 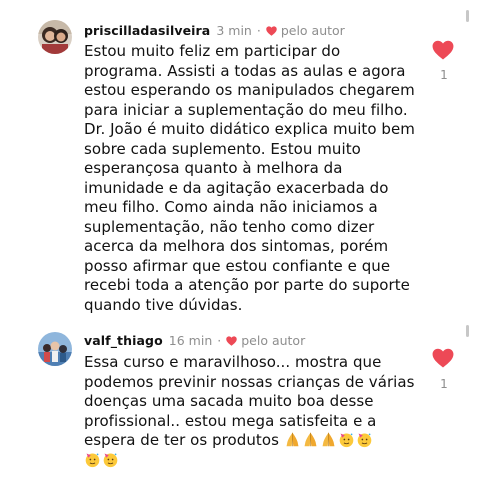 I want to click on comment-line: Essa curso e maravilhoso... mostra que, so click(x=233, y=362).